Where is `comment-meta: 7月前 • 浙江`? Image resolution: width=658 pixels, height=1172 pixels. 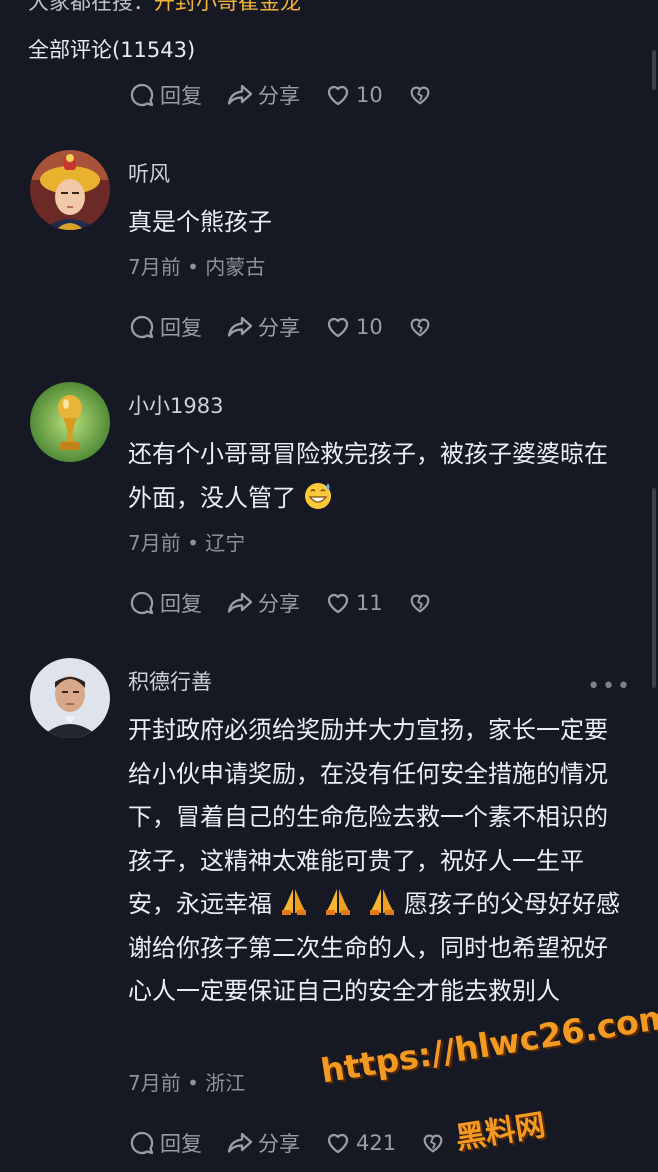
comment-meta: 7月前 • 浙江 is located at coordinates (186, 1081).